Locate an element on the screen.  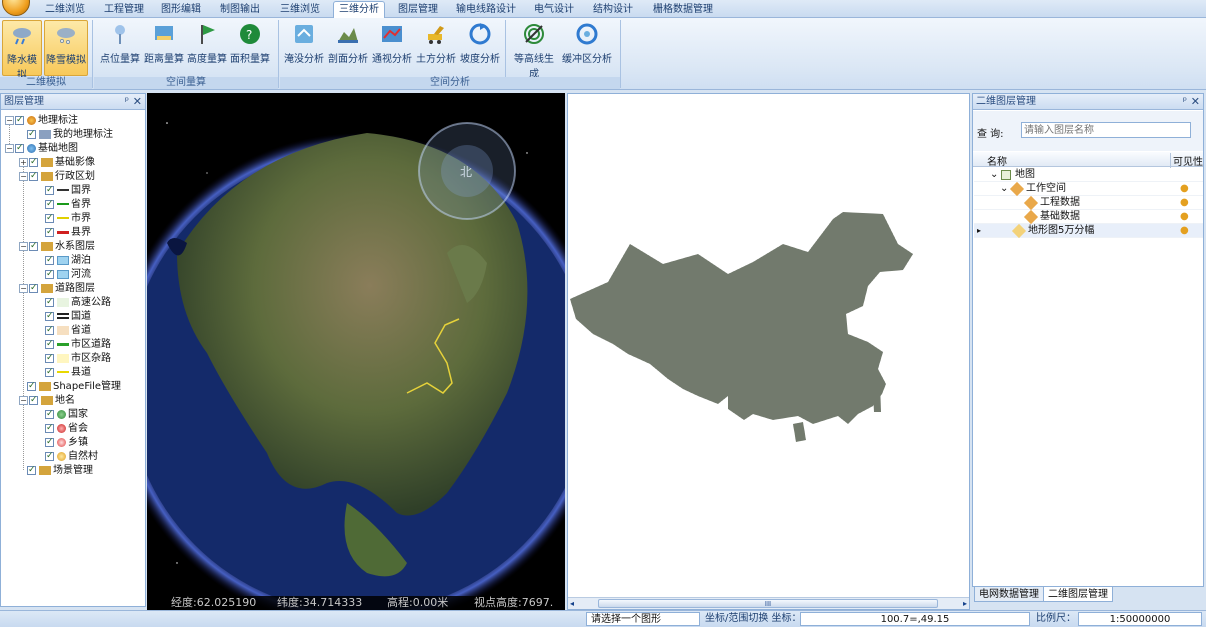
tree-node: 市区道路 is located at coordinates (78, 344).